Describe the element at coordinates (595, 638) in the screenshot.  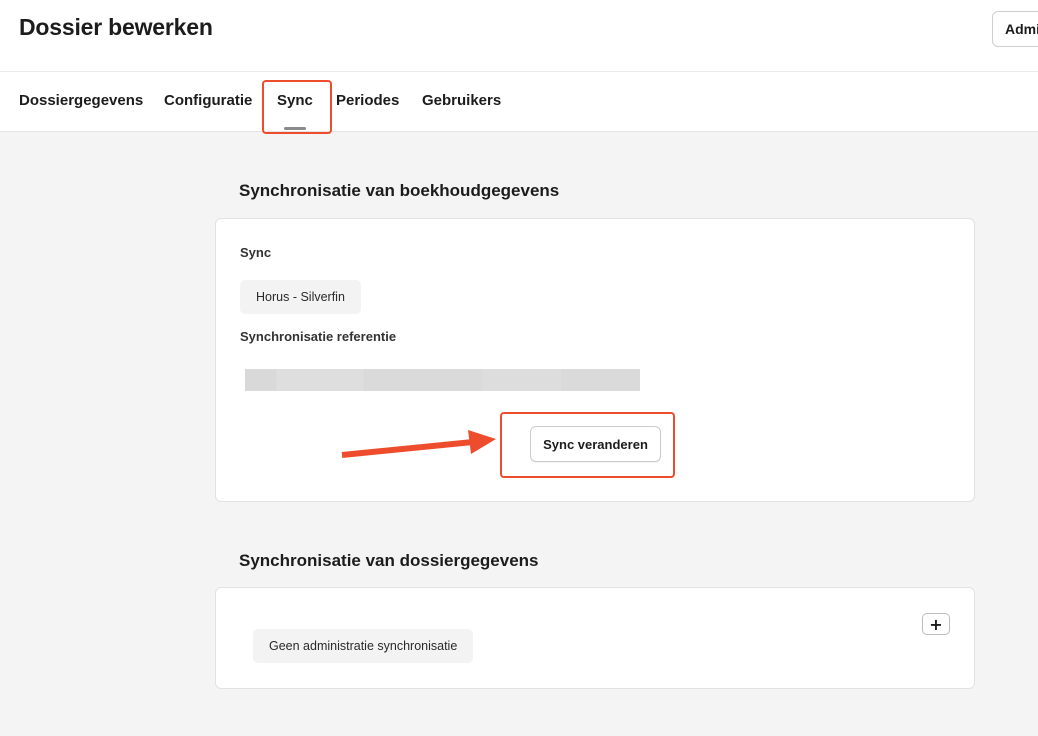
I see `dossier-sync-card: + Geen administratie synchronisatie` at that location.